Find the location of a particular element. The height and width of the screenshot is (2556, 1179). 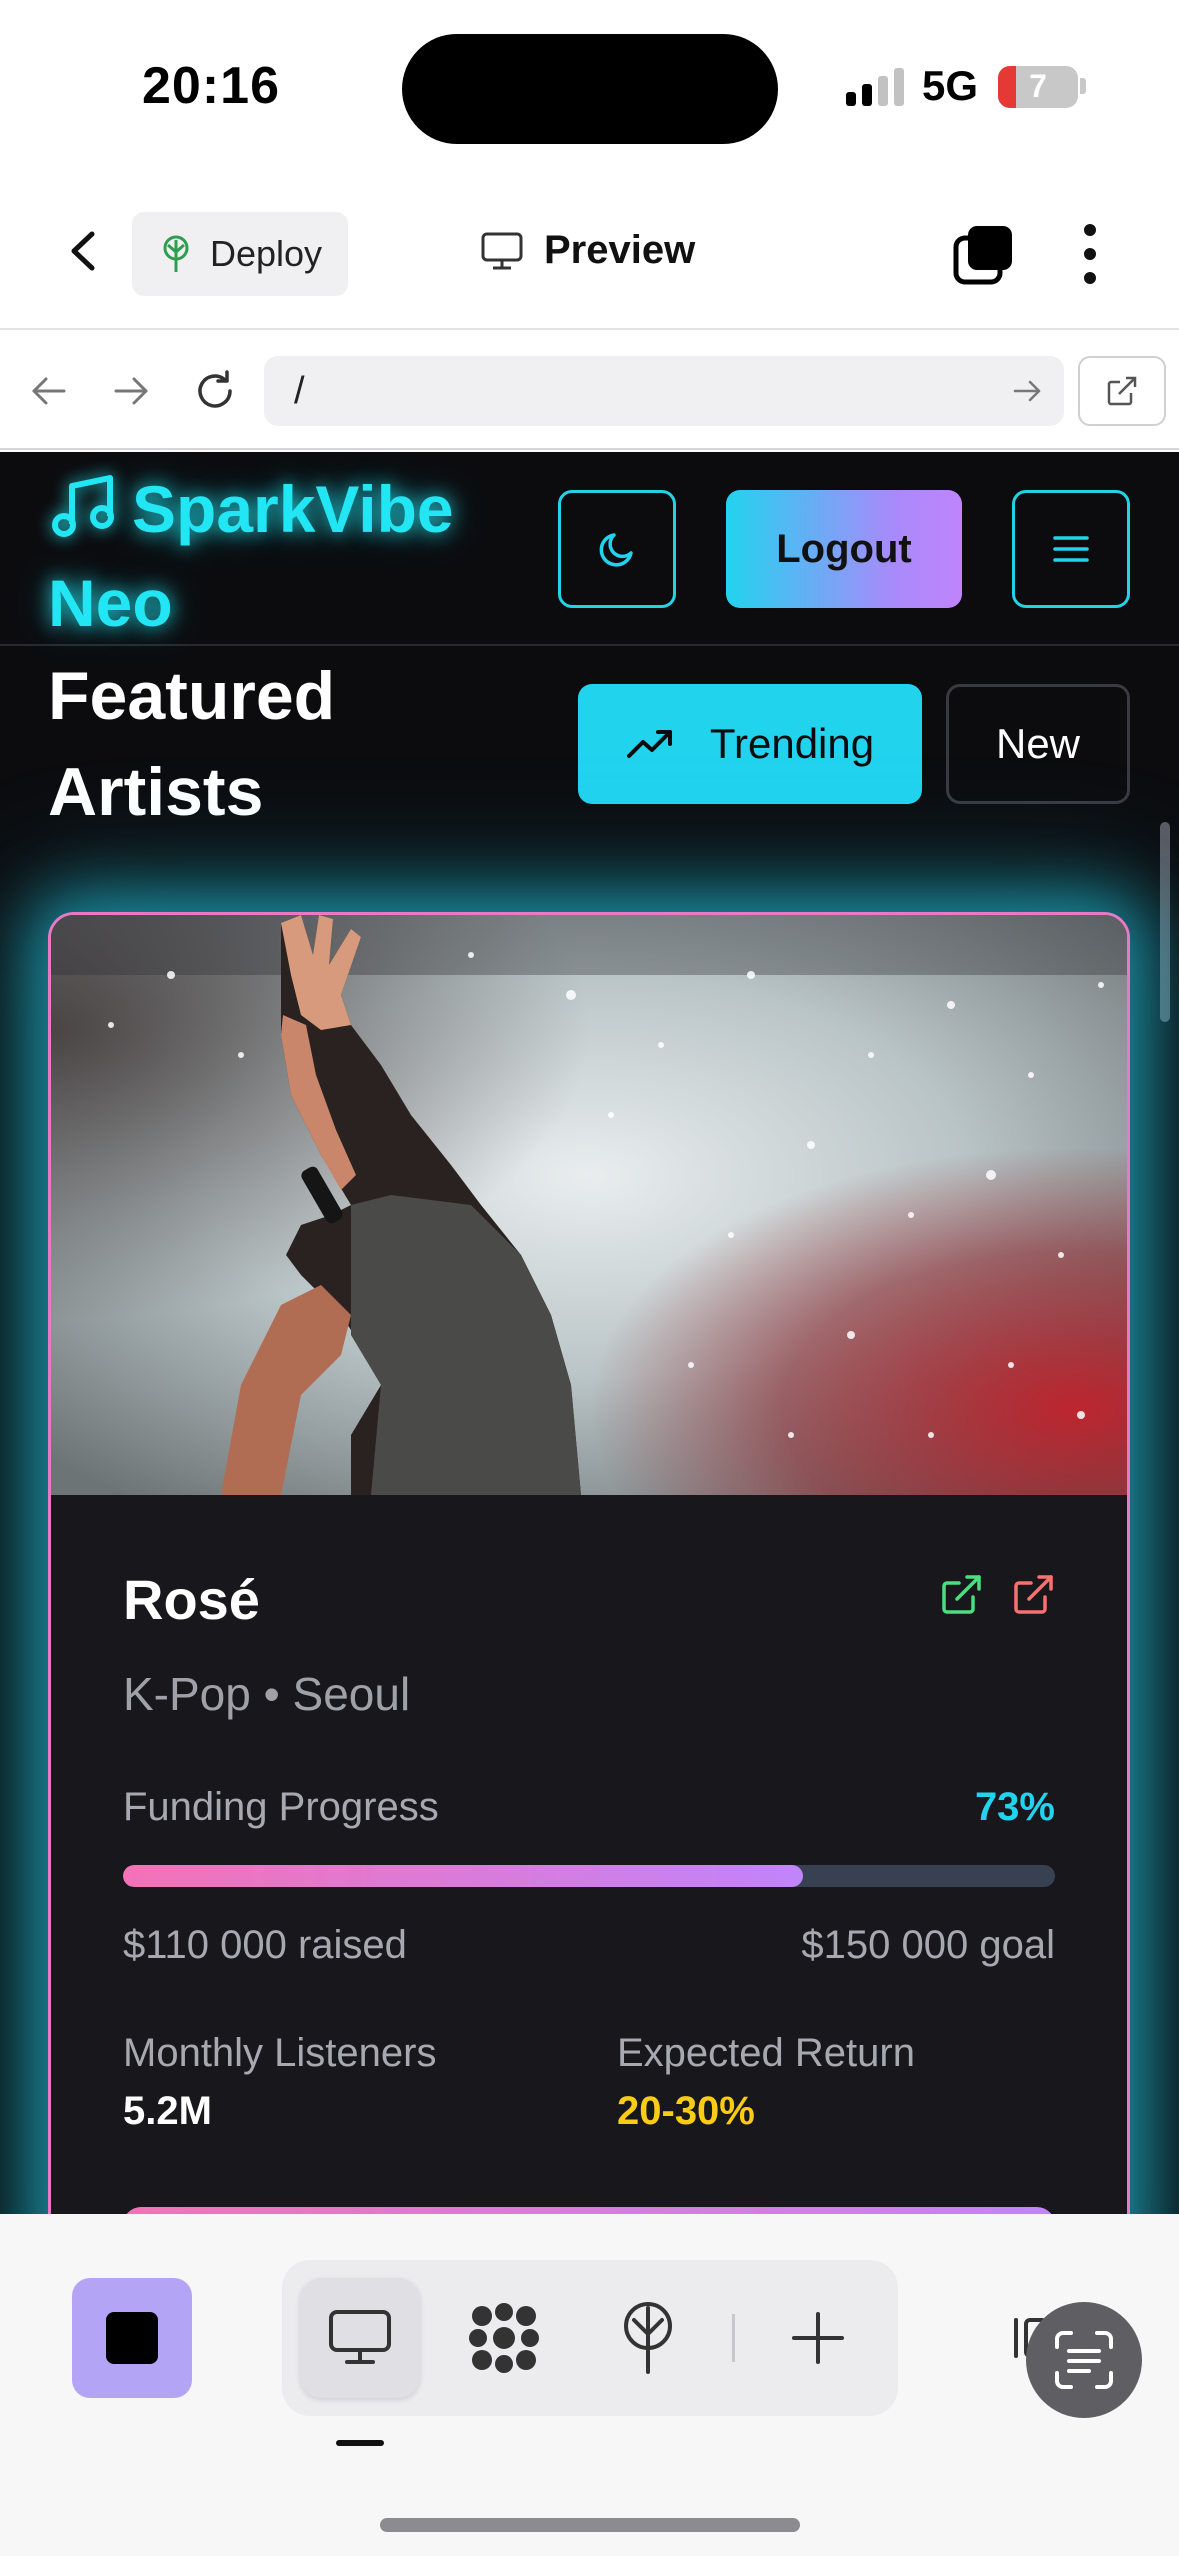

bottom-toolbar is located at coordinates (589, 2385).